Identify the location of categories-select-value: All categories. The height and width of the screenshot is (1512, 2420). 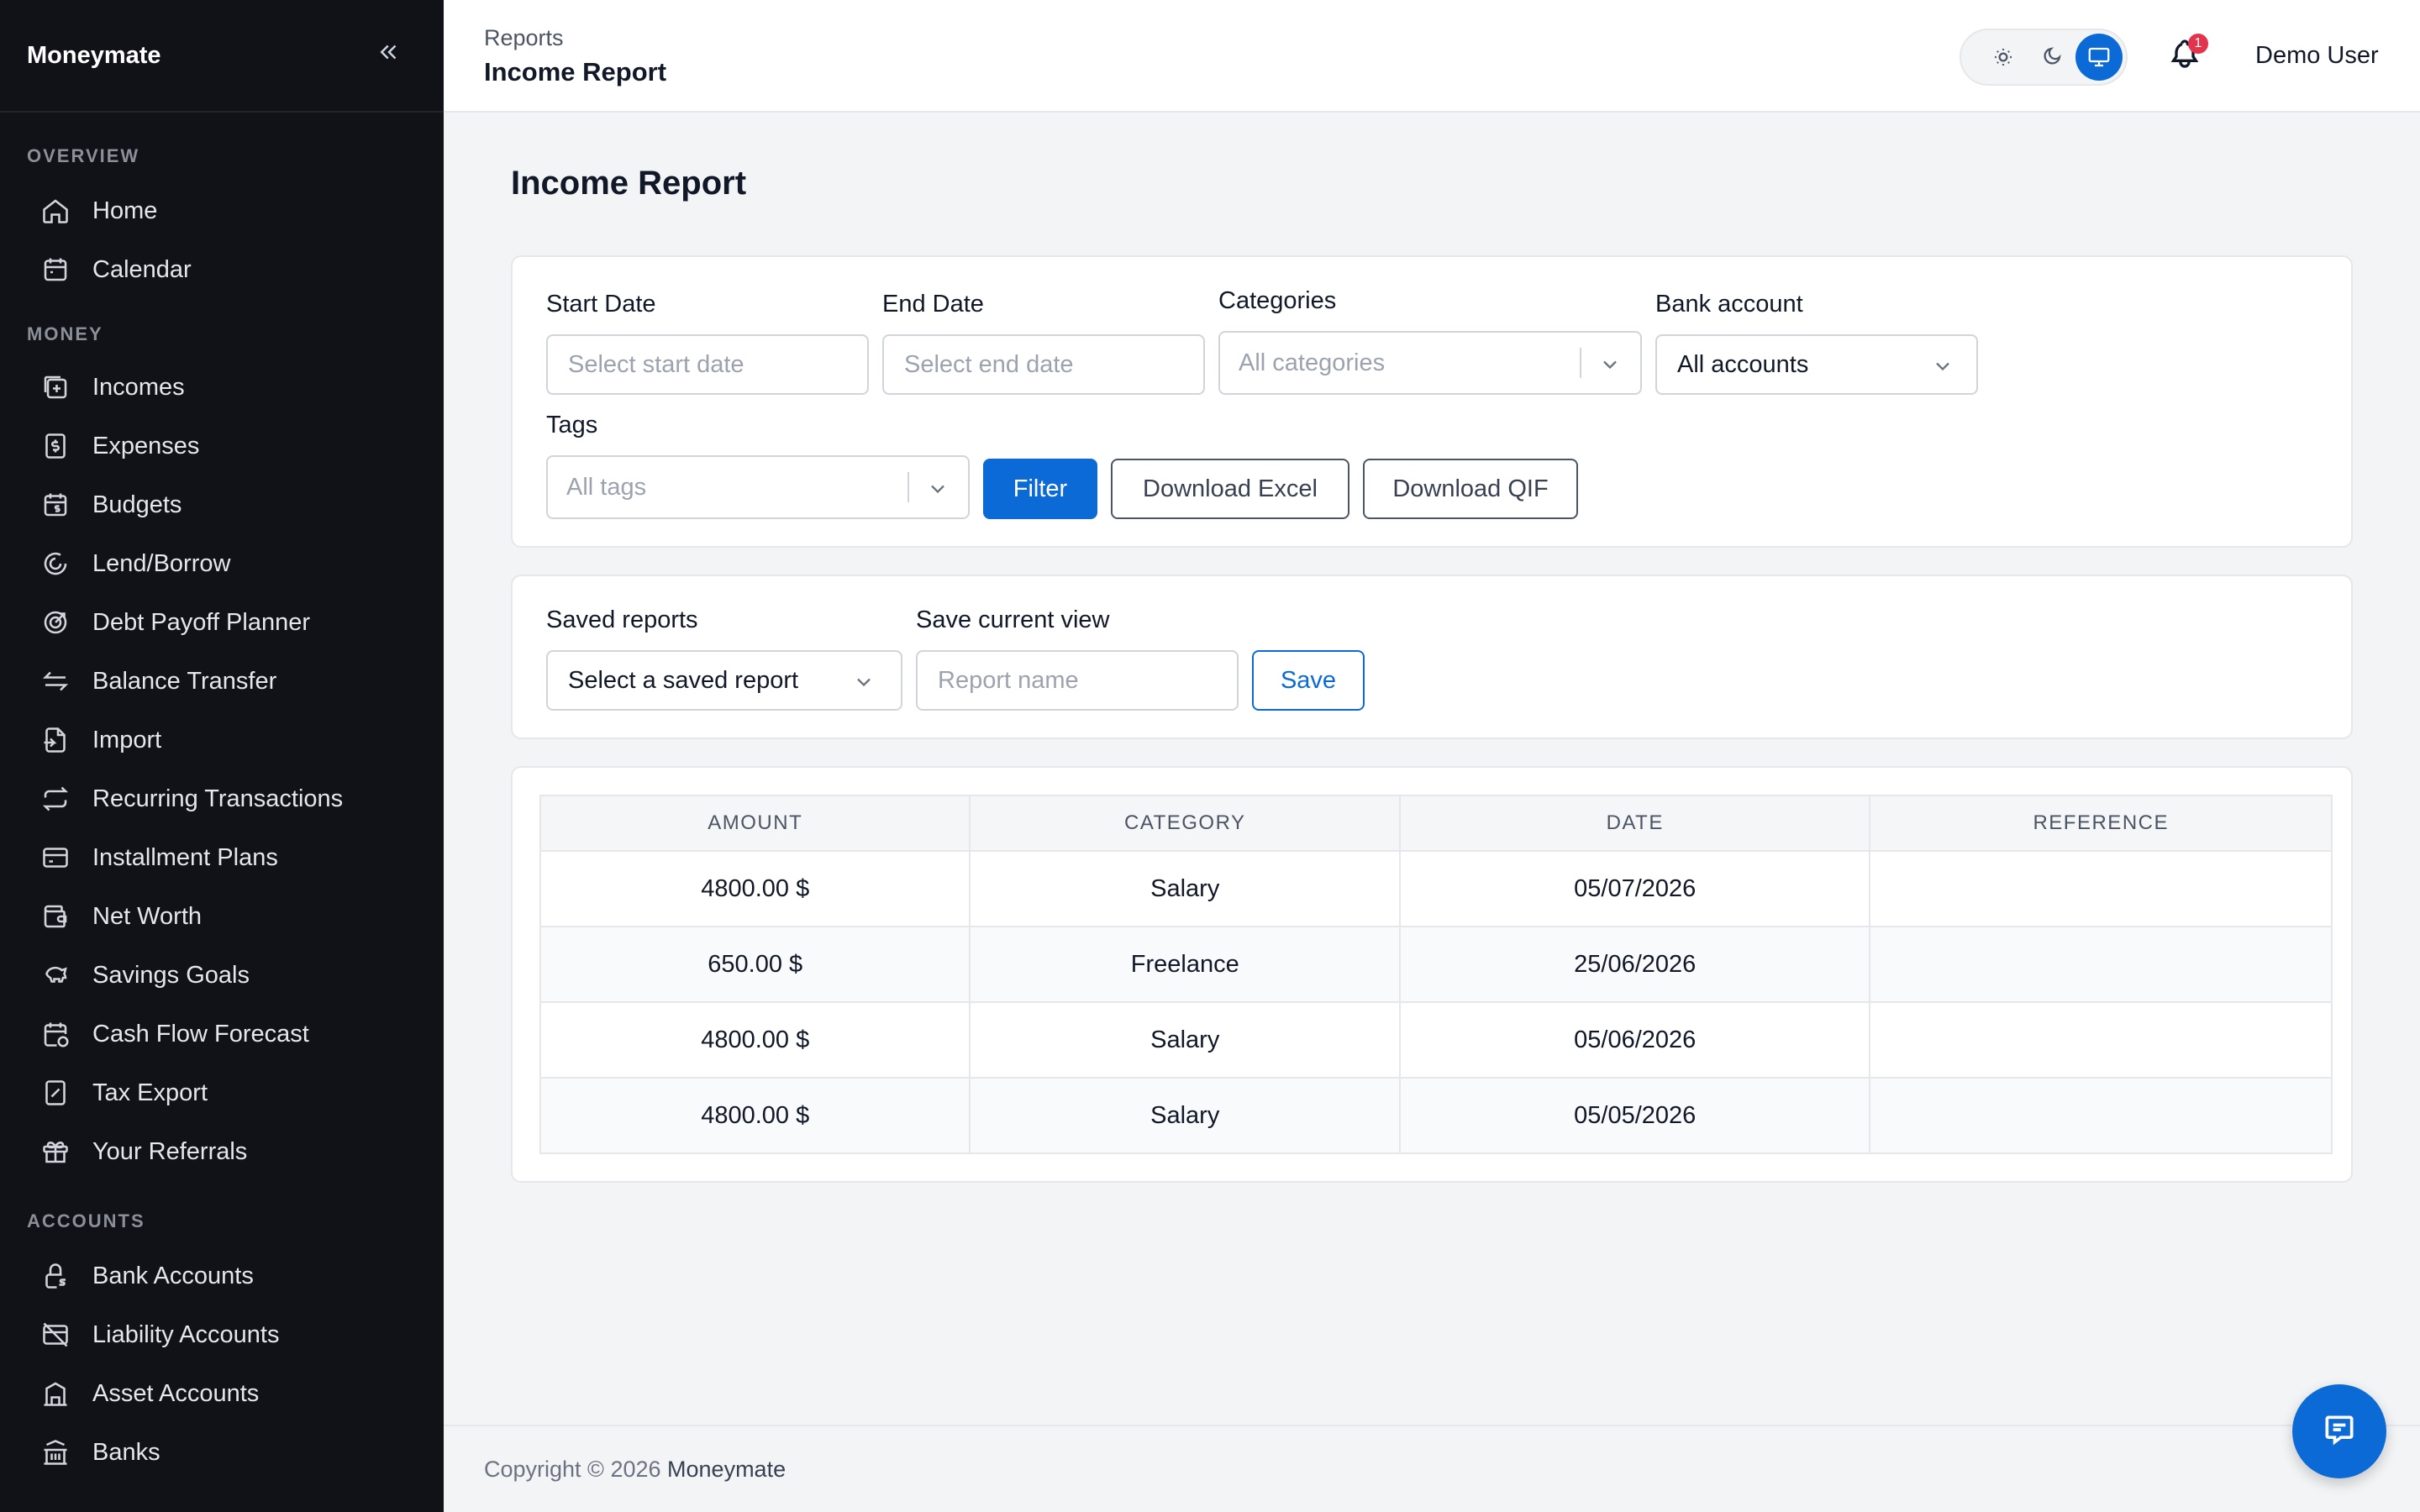
(1313, 362).